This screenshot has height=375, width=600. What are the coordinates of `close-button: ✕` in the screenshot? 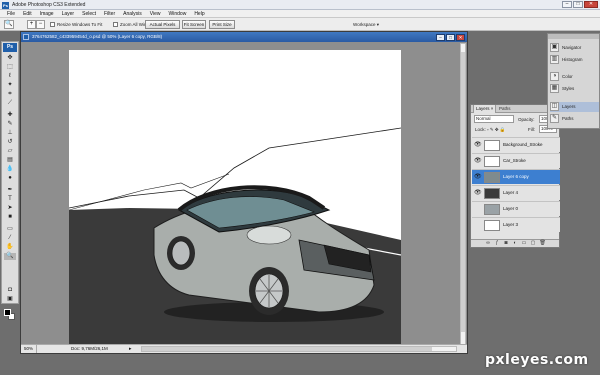 It's located at (591, 4).